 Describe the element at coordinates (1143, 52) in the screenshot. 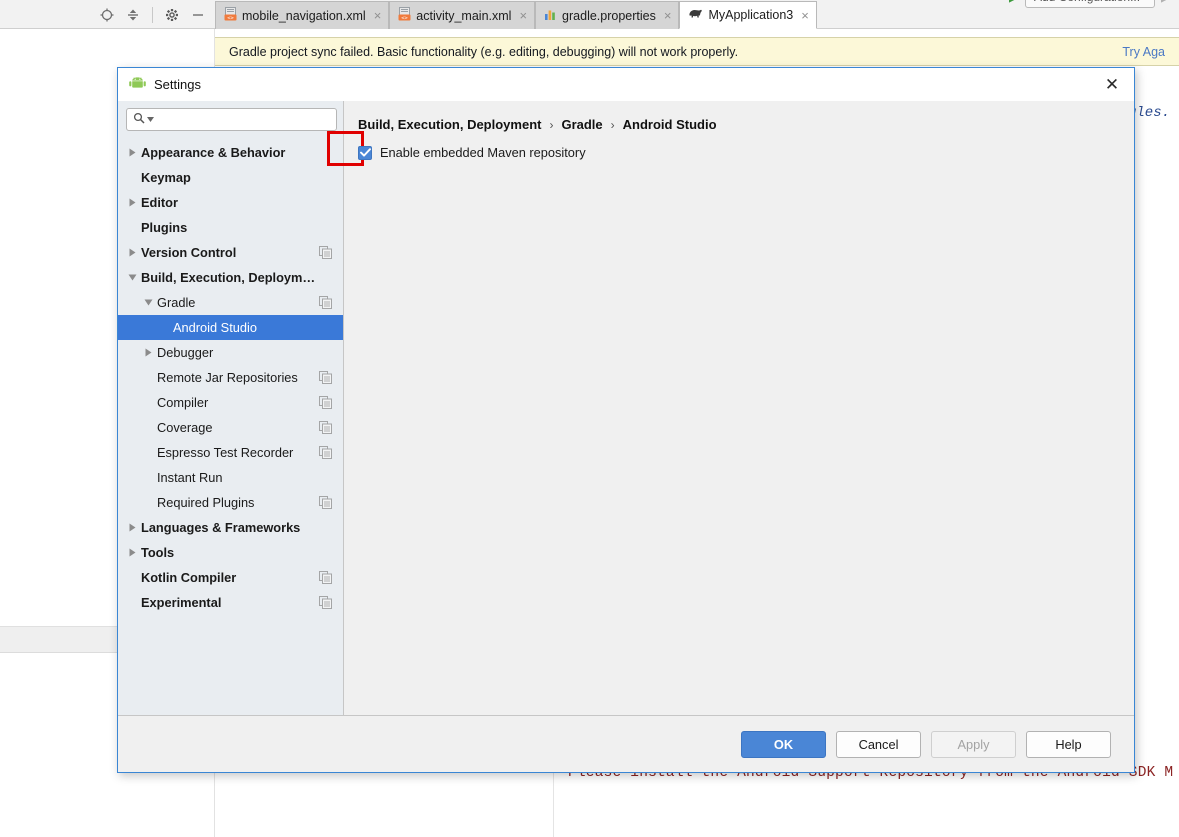

I see `try-again-link: Try Aga` at that location.